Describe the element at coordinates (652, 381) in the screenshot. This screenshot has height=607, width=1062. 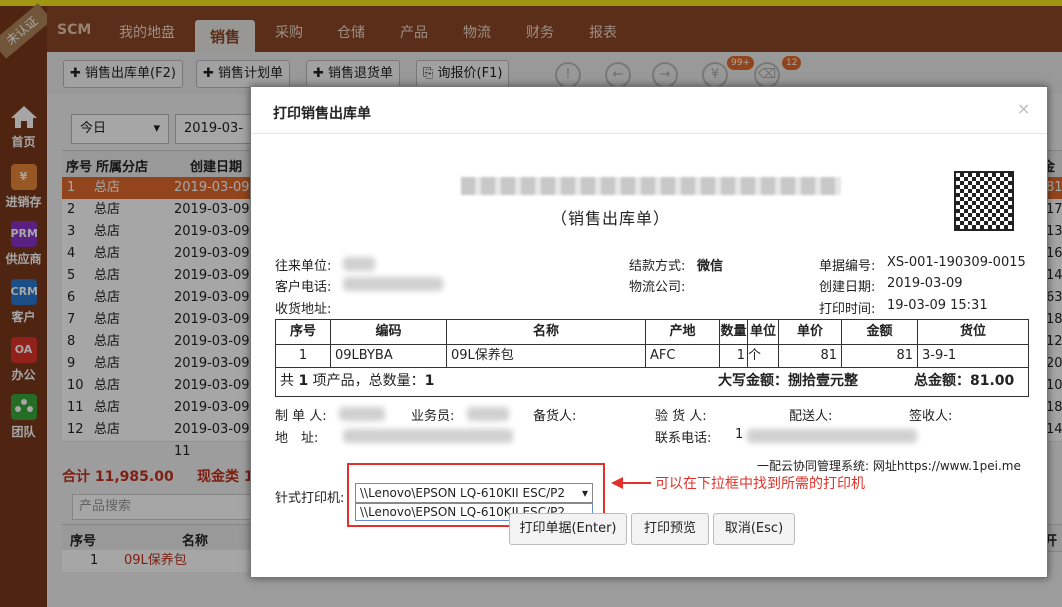
I see `table-summary: 共 1 项产品，总数量：1 大写金额：捌拾壹元整 总金额：81.00` at that location.